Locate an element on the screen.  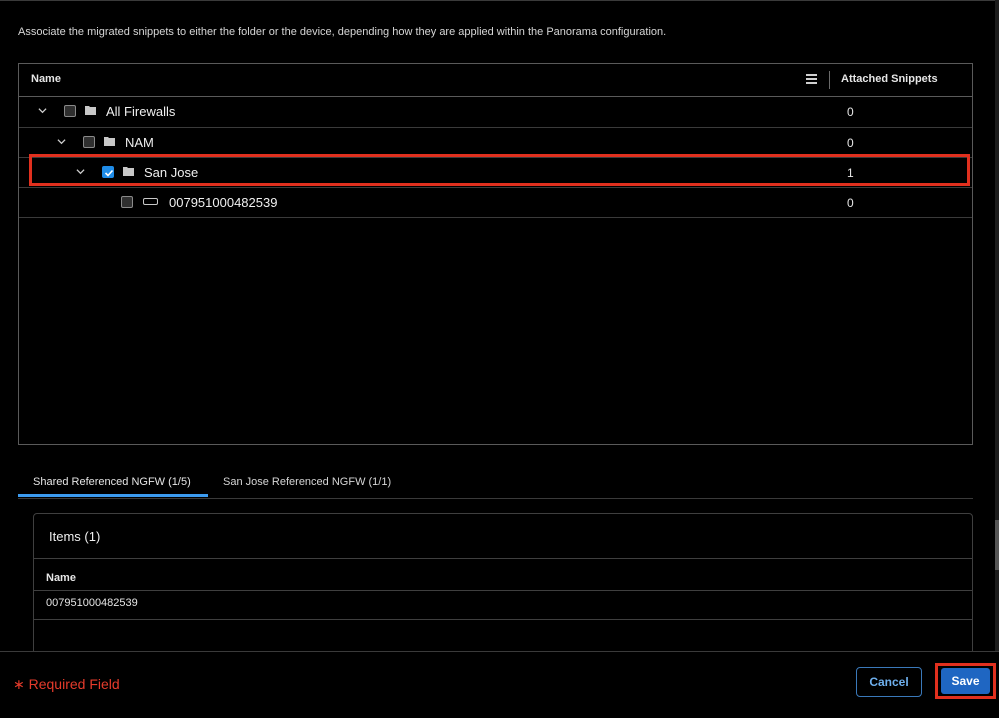
items-table-header: Name is located at coordinates (503, 574).